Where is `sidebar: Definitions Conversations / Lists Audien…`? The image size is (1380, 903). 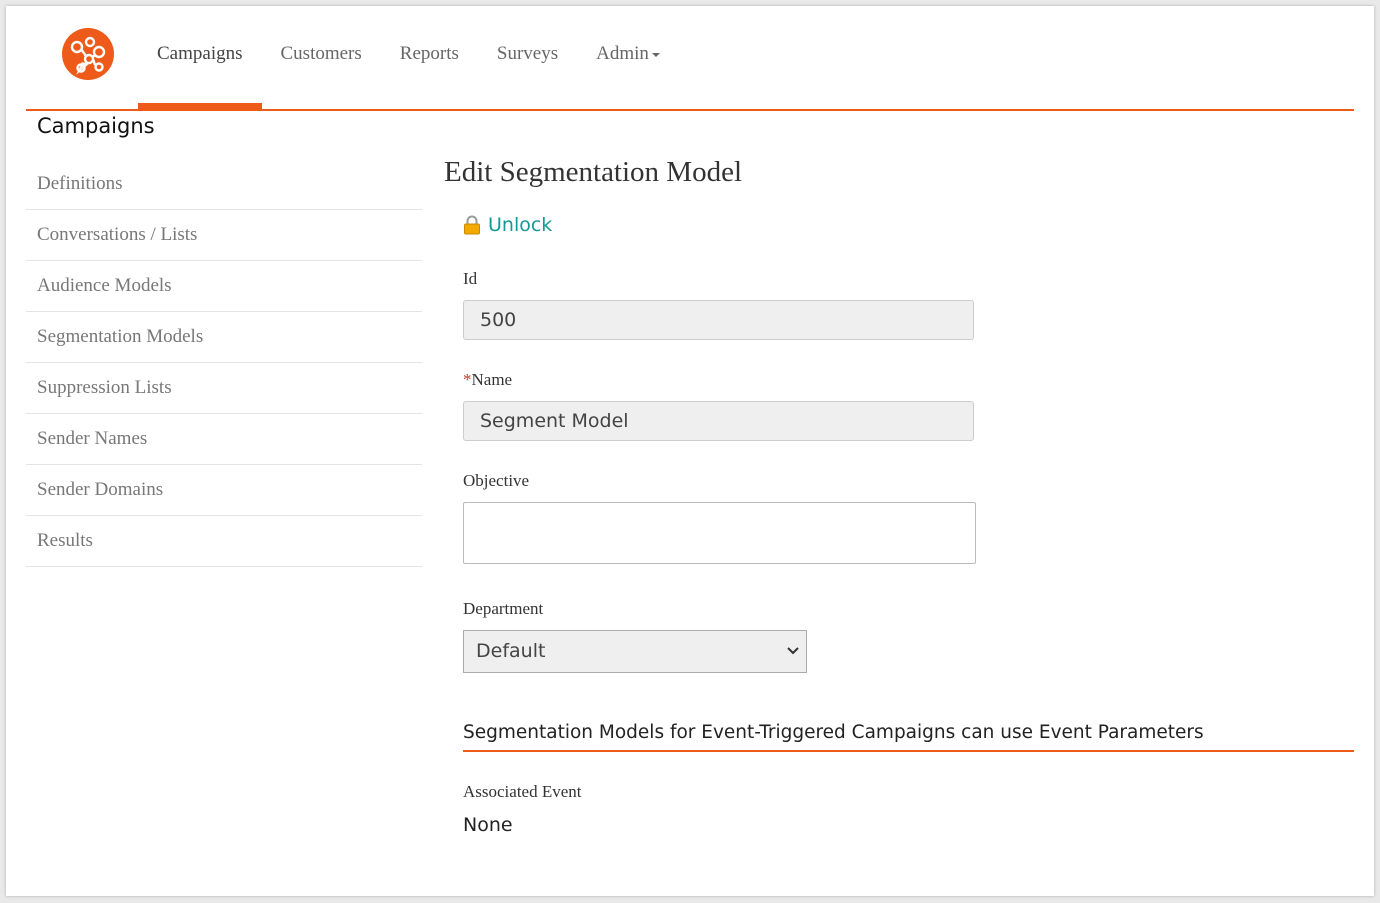 sidebar: Definitions Conversations / Lists Audien… is located at coordinates (224, 363).